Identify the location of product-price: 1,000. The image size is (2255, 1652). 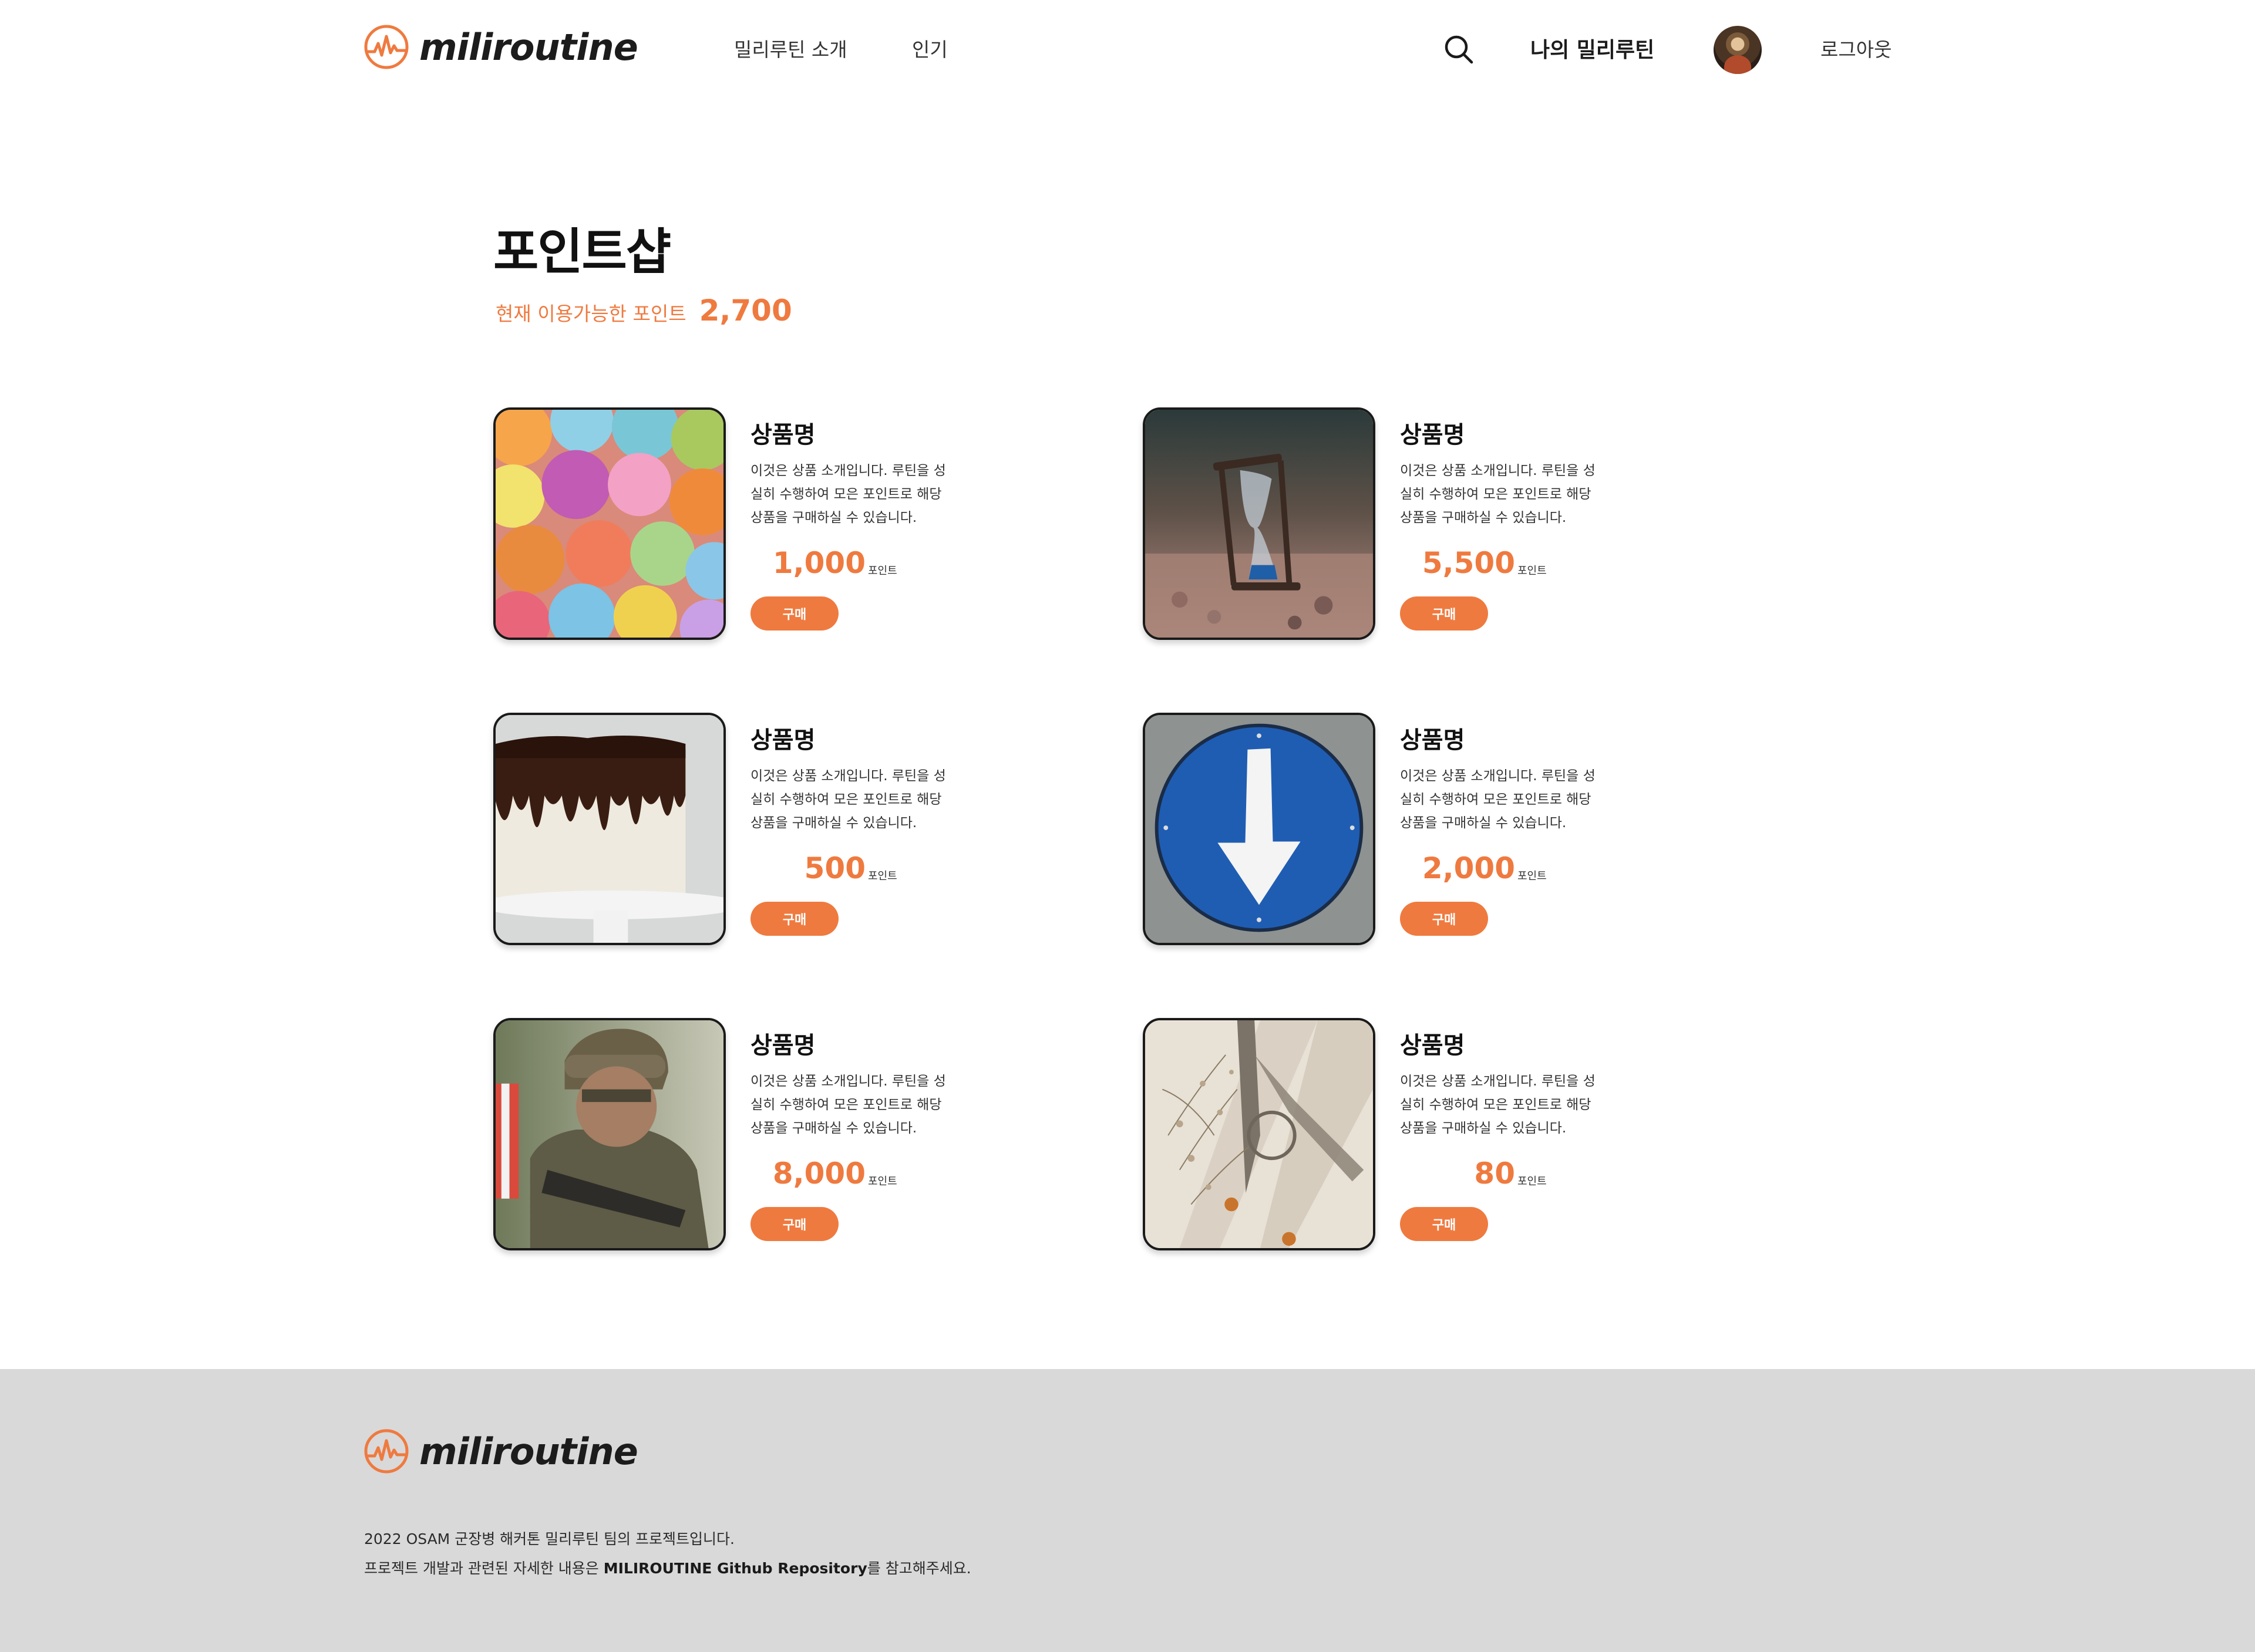
(819, 563).